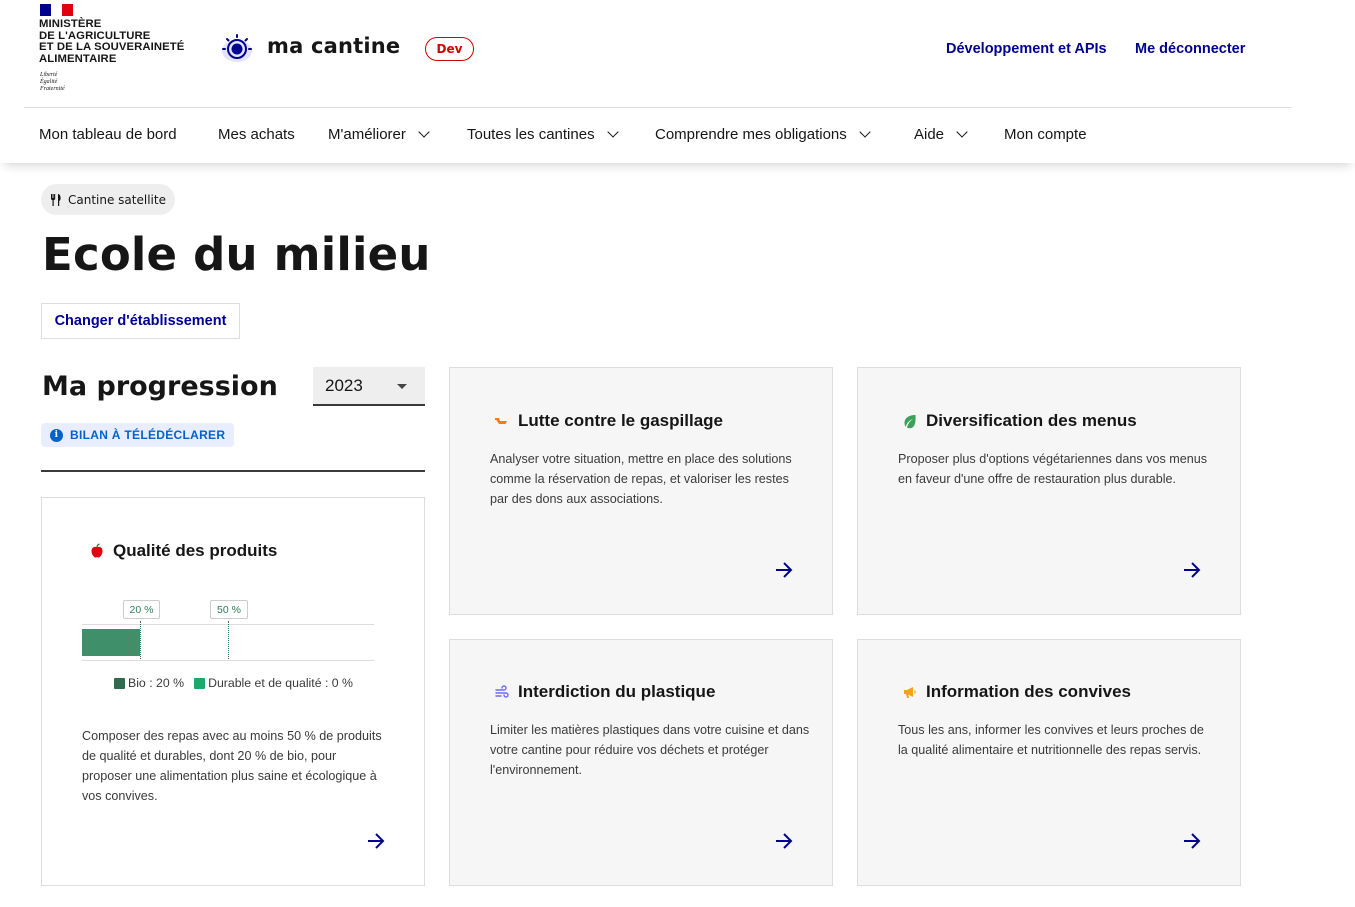  Describe the element at coordinates (148, 435) in the screenshot. I see `status-badge-label: BILAN À TÉLÉDÉCLARER` at that location.